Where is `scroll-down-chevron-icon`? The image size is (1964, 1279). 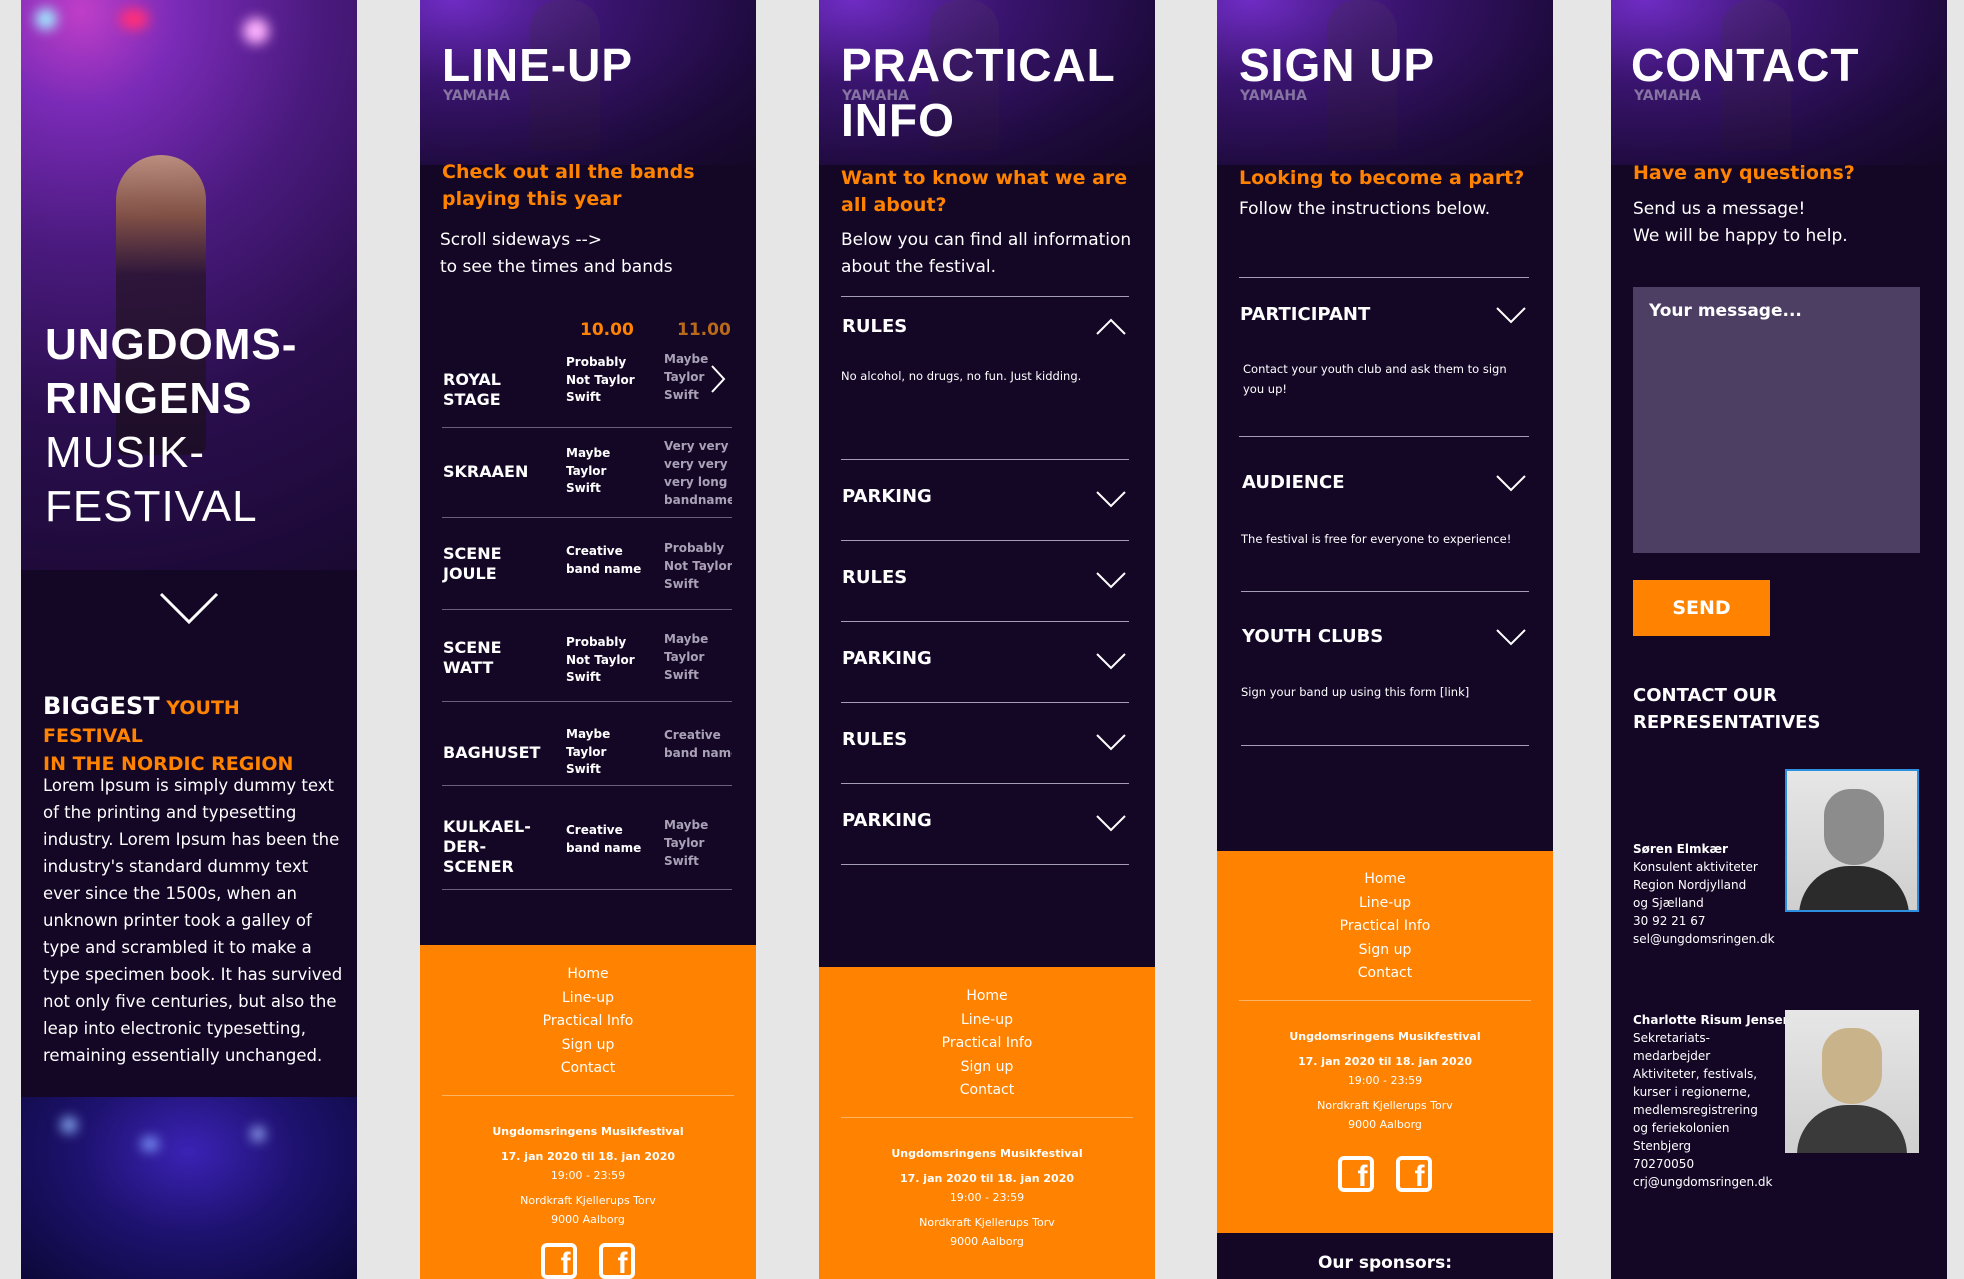
scroll-down-chevron-icon is located at coordinates (189, 610).